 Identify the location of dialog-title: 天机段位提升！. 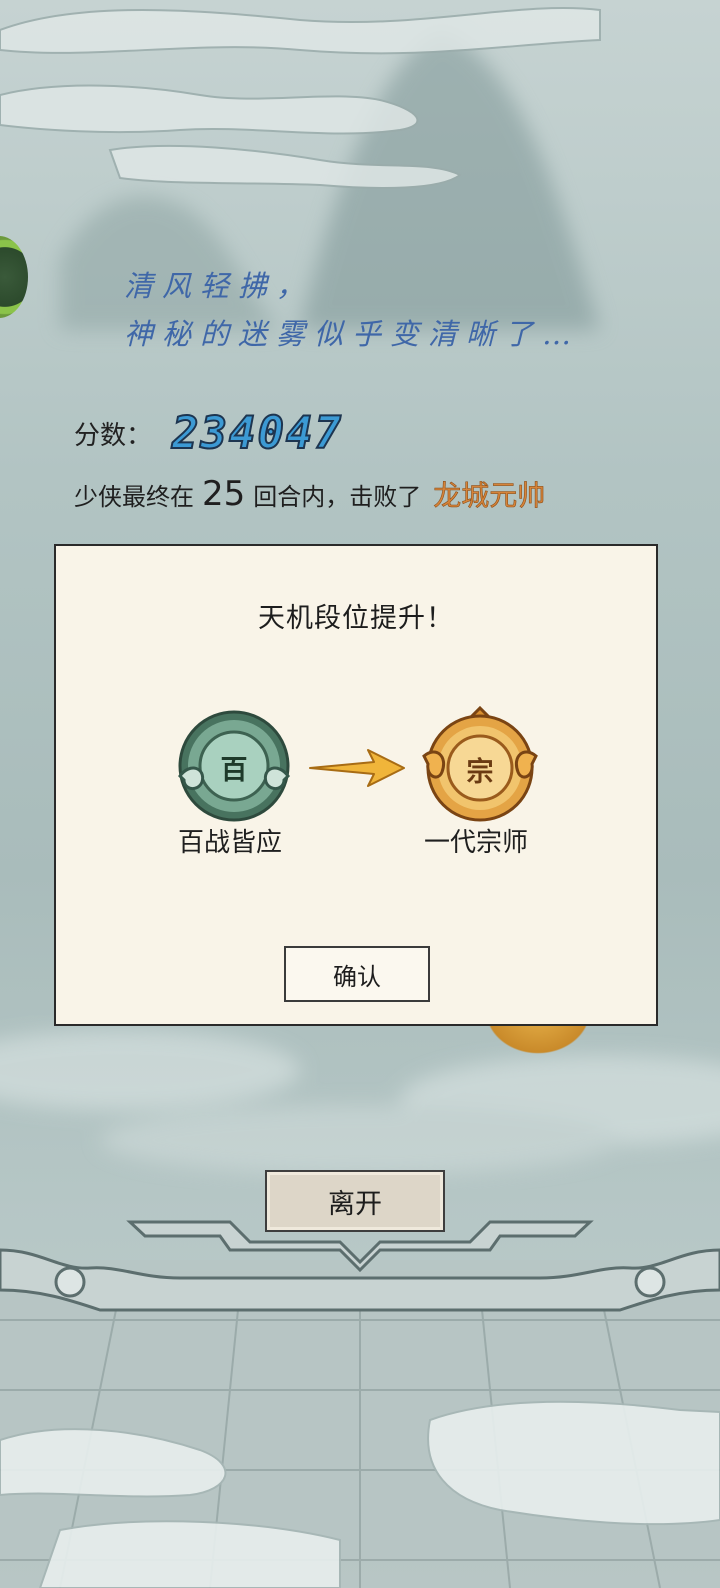
(356, 618).